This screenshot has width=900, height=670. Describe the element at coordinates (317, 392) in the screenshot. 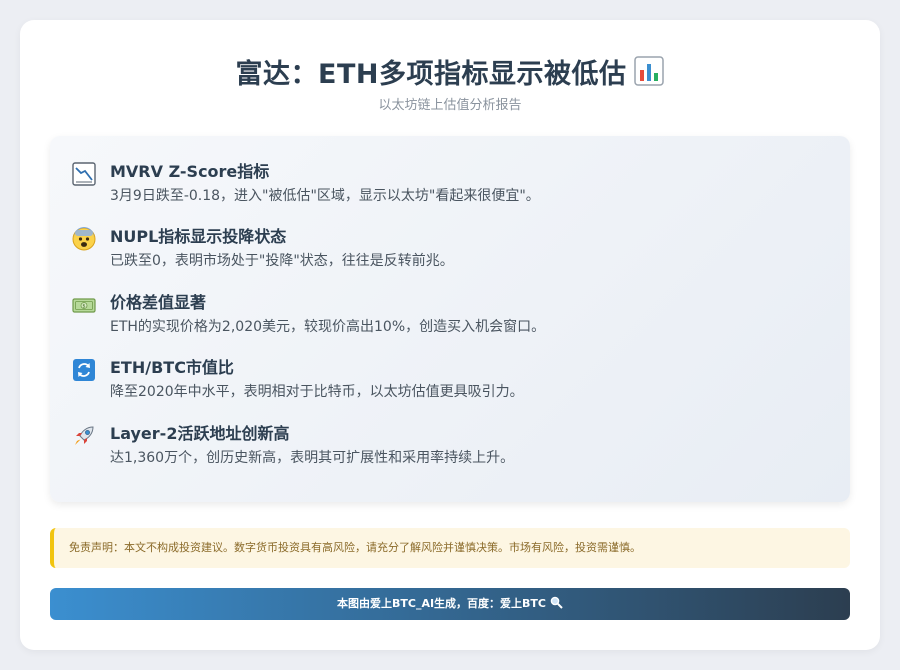

I see `indicator-desc: 降至2020年中水平，表明相对于比特币，以太坊估值更具吸引力。` at that location.